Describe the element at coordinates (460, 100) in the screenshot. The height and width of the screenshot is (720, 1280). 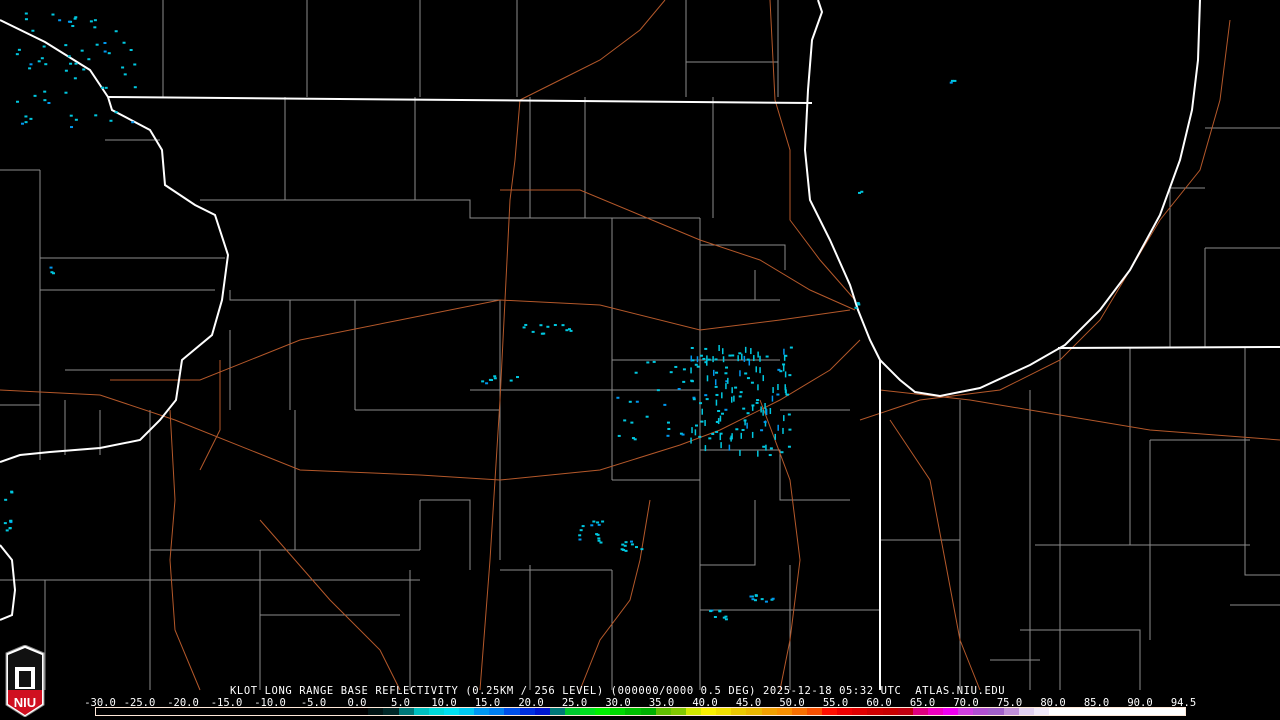
I see `il-wi-border` at that location.